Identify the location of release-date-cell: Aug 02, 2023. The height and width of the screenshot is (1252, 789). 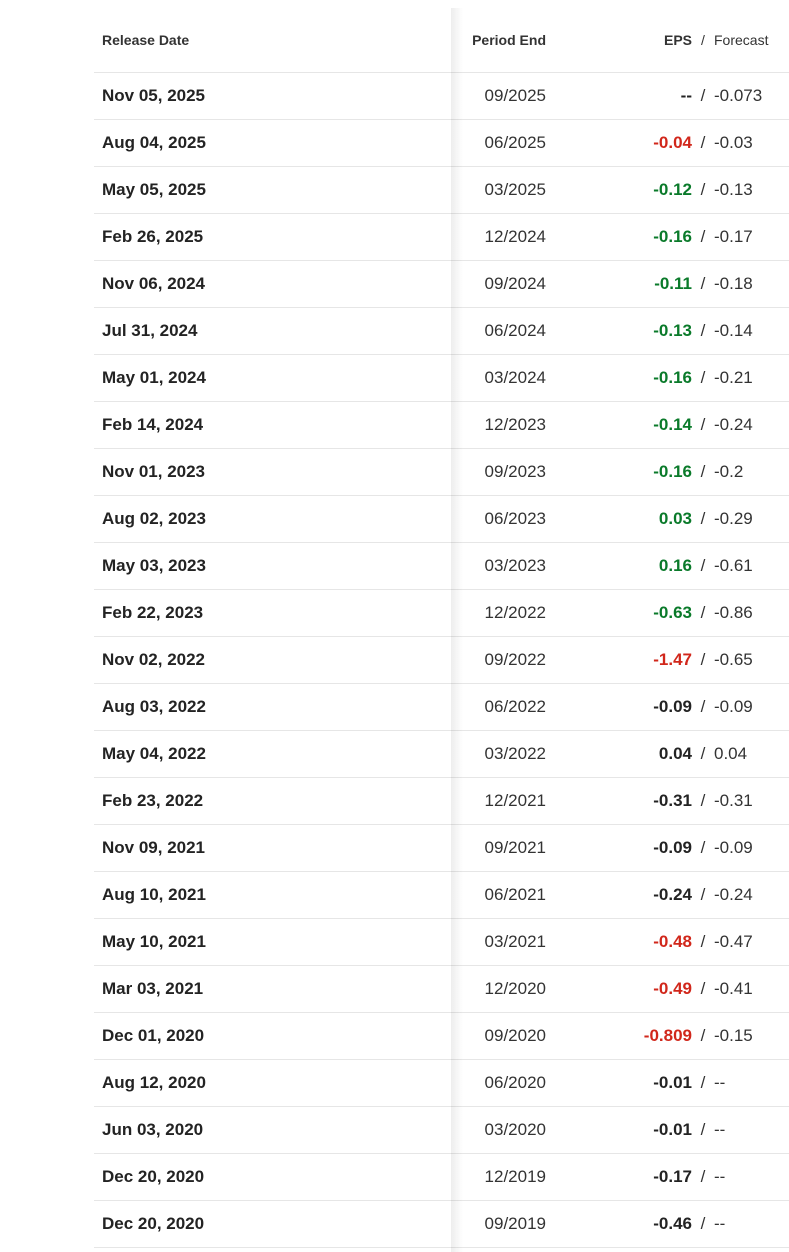
(154, 518).